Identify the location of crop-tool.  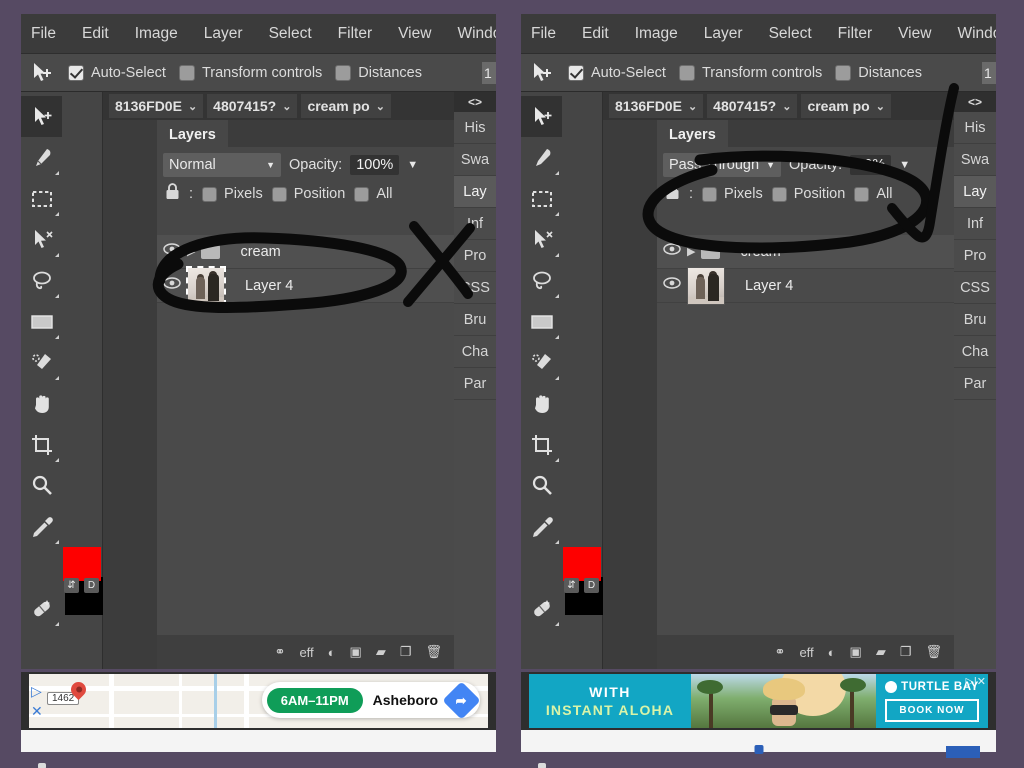
(41, 444).